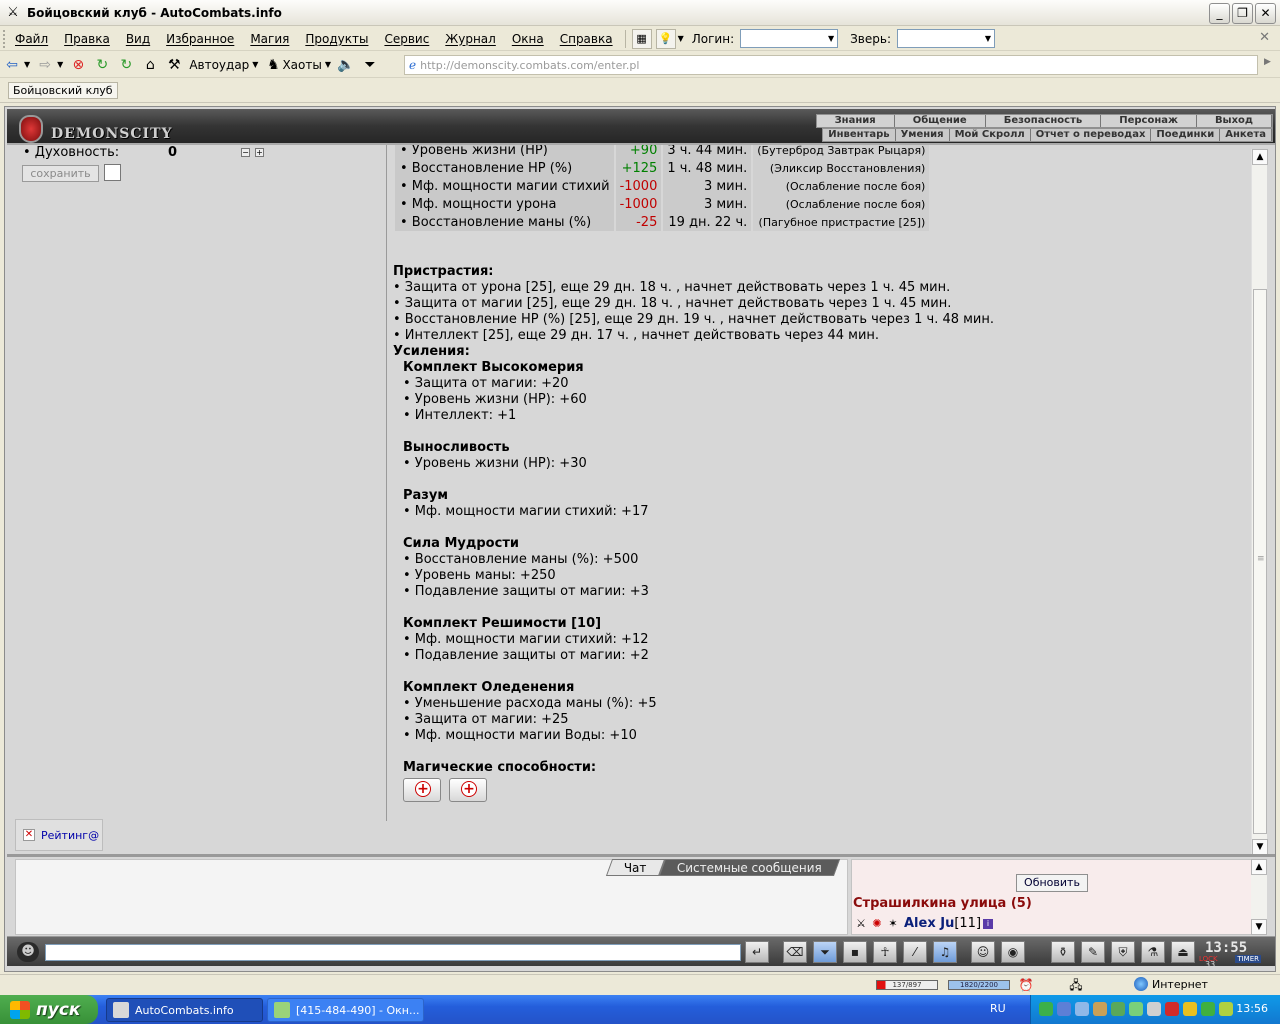  What do you see at coordinates (825, 952) in the screenshot?
I see `filter-icon: ⏷` at bounding box center [825, 952].